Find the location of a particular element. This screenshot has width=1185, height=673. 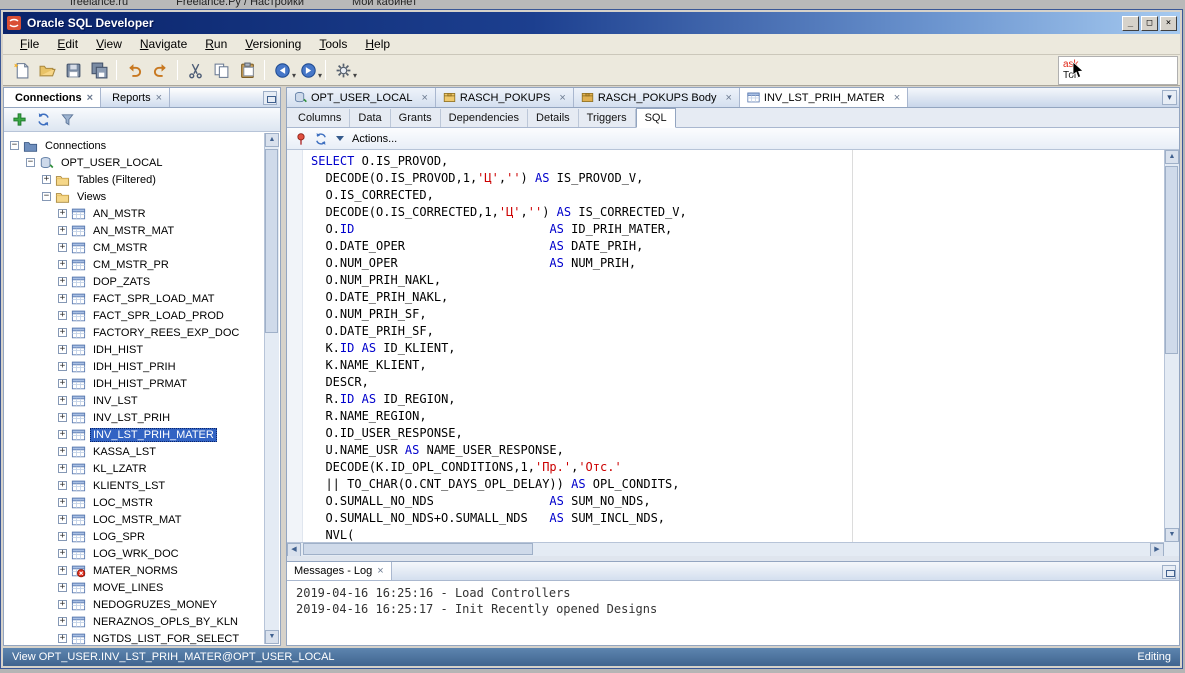

back-button is located at coordinates (282, 70).